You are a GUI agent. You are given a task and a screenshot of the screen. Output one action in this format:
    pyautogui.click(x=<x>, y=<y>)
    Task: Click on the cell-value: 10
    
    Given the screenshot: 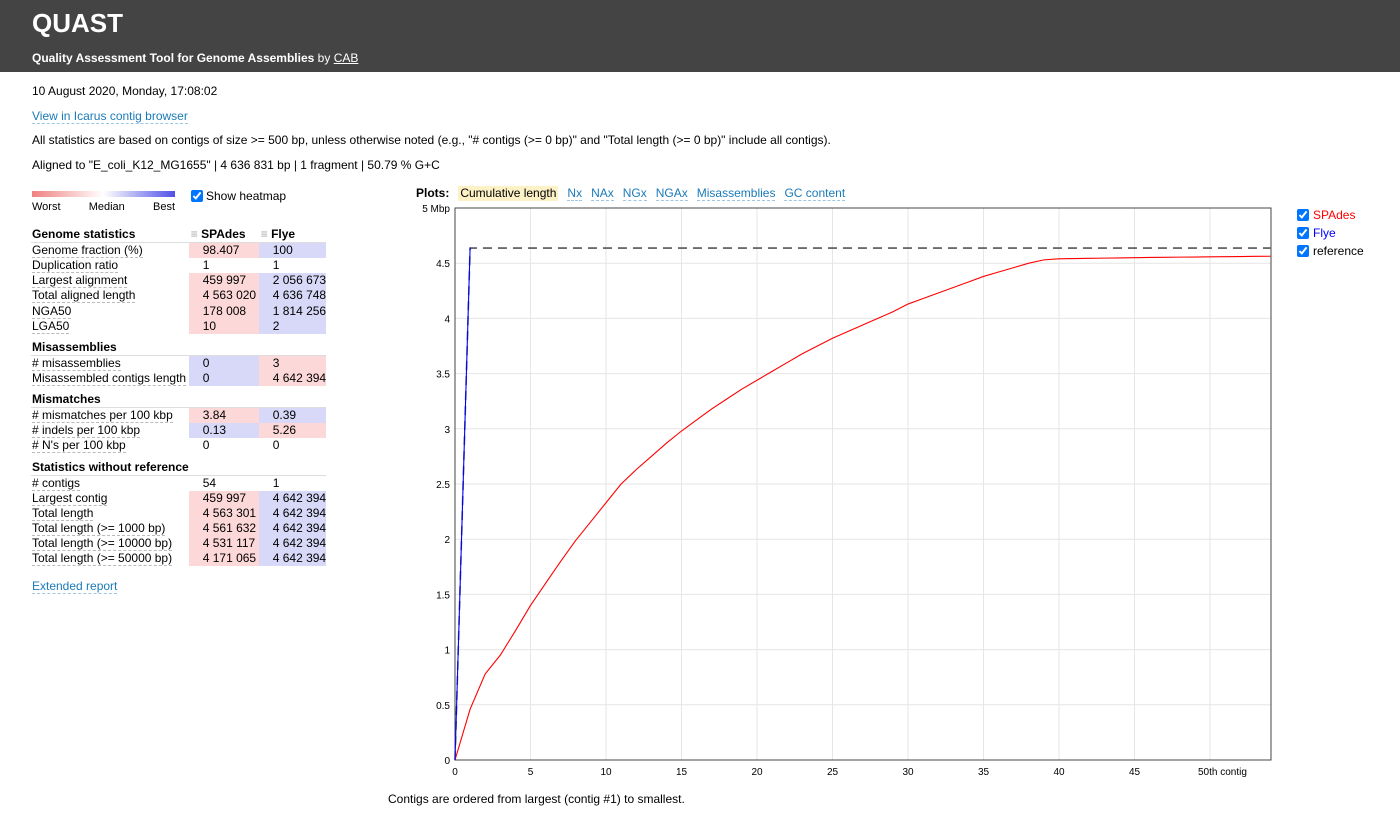 What is the action you would take?
    pyautogui.click(x=223, y=326)
    